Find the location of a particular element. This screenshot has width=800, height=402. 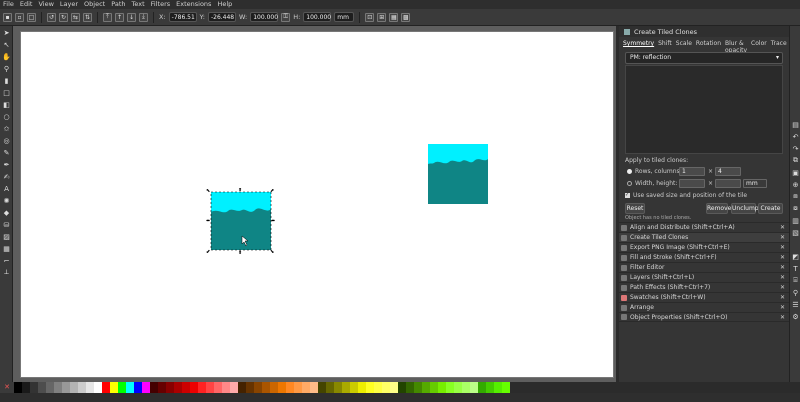

dock-export-png: Export PNG Image (Shift+Ctrl+E) ✕ is located at coordinates (704, 247).